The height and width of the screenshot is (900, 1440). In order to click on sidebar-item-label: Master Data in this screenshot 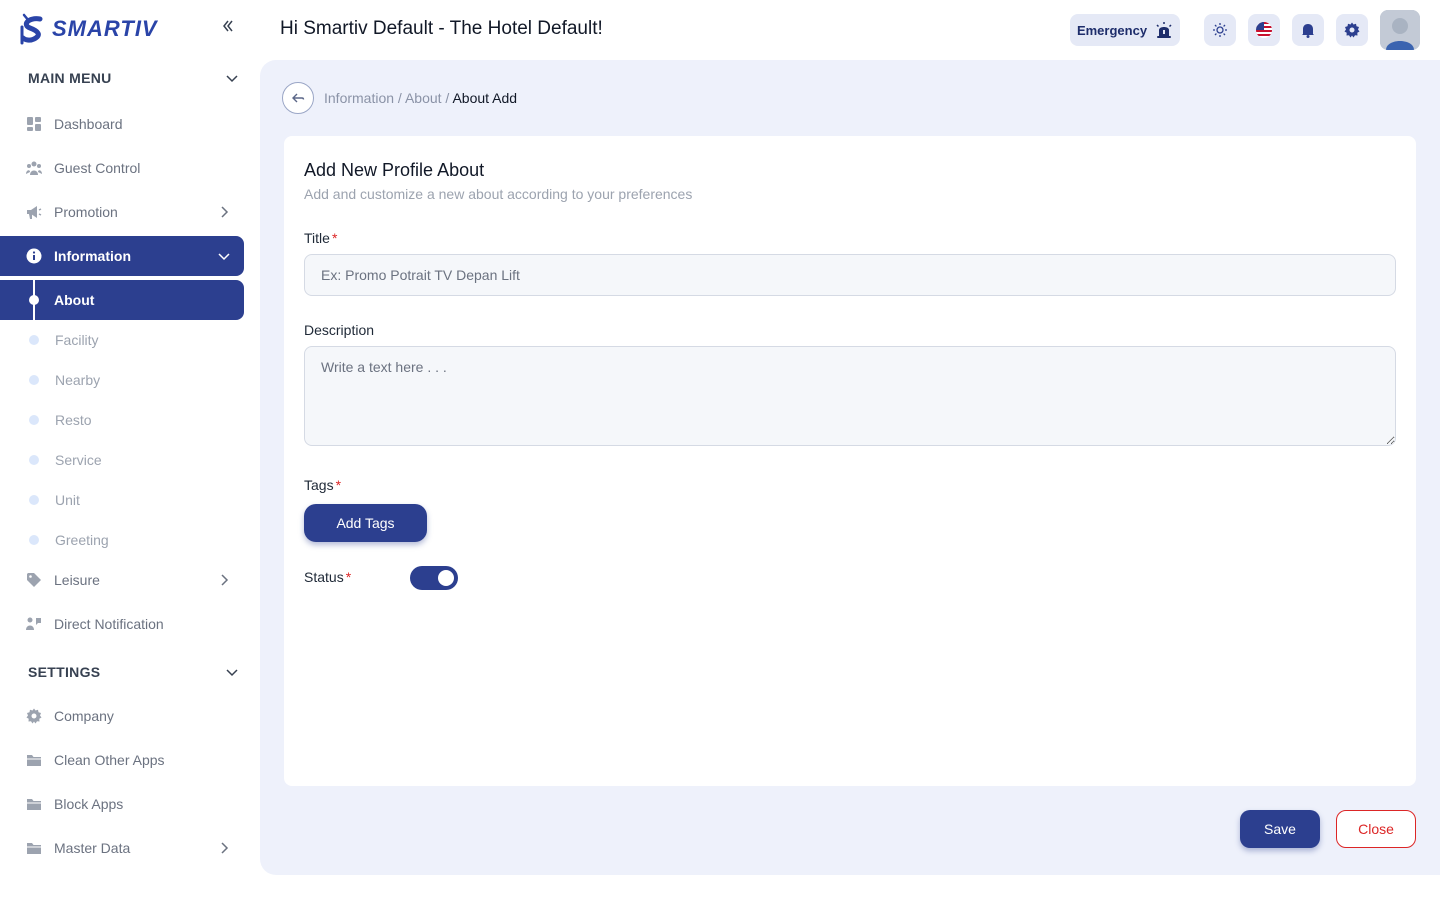, I will do `click(92, 848)`.